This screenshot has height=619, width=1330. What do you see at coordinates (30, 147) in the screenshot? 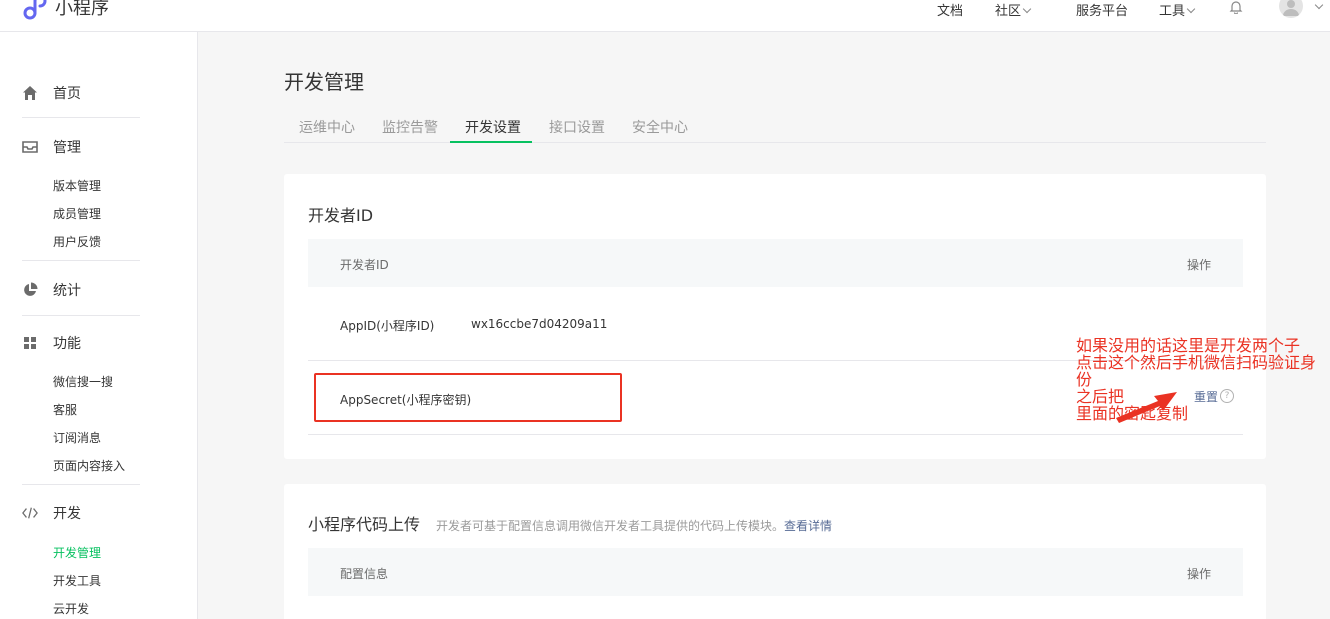
I see `inbox-icon` at bounding box center [30, 147].